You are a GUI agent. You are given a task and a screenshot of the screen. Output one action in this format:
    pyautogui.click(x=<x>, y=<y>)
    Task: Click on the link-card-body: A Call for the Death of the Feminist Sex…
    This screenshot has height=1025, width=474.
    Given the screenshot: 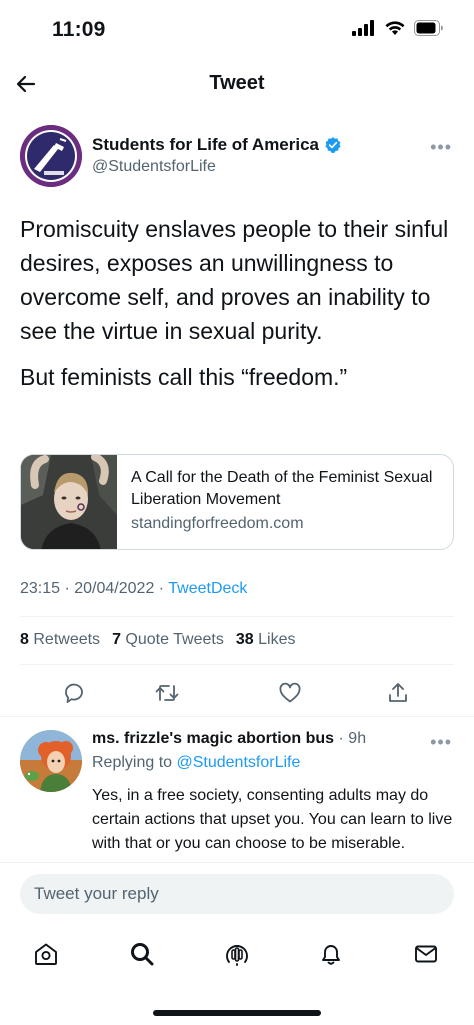 What is the action you would take?
    pyautogui.click(x=285, y=502)
    